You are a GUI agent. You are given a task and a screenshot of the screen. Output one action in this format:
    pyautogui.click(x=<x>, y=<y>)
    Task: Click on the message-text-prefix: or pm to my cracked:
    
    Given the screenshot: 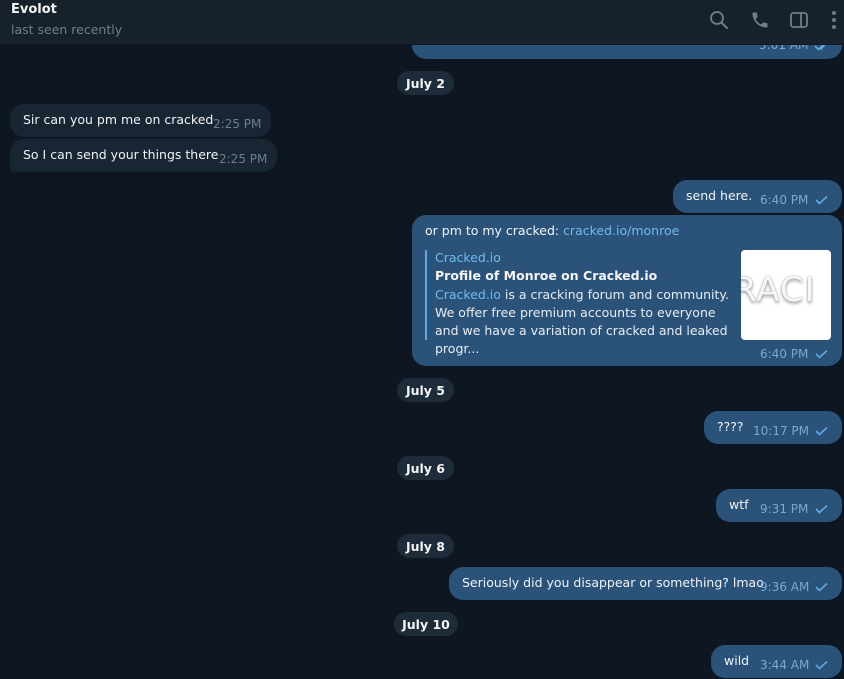 What is the action you would take?
    pyautogui.click(x=494, y=230)
    